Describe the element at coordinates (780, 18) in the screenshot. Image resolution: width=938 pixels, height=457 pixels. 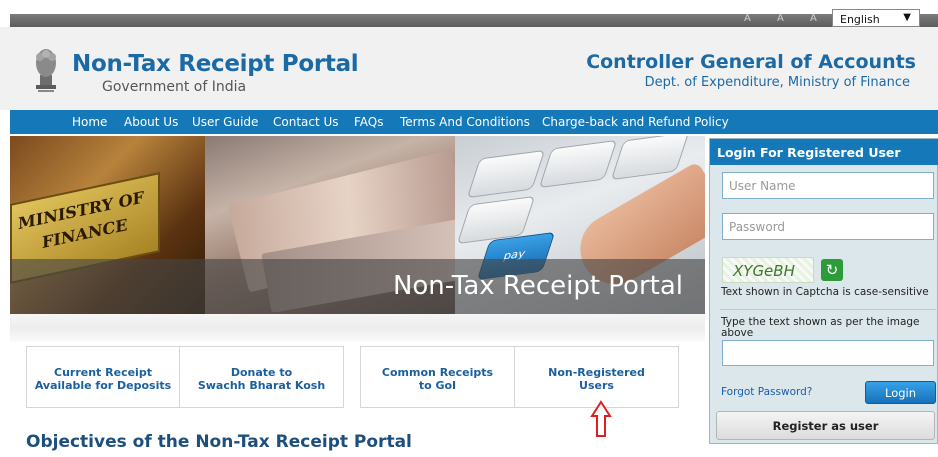
I see `font-normal-control: A` at that location.